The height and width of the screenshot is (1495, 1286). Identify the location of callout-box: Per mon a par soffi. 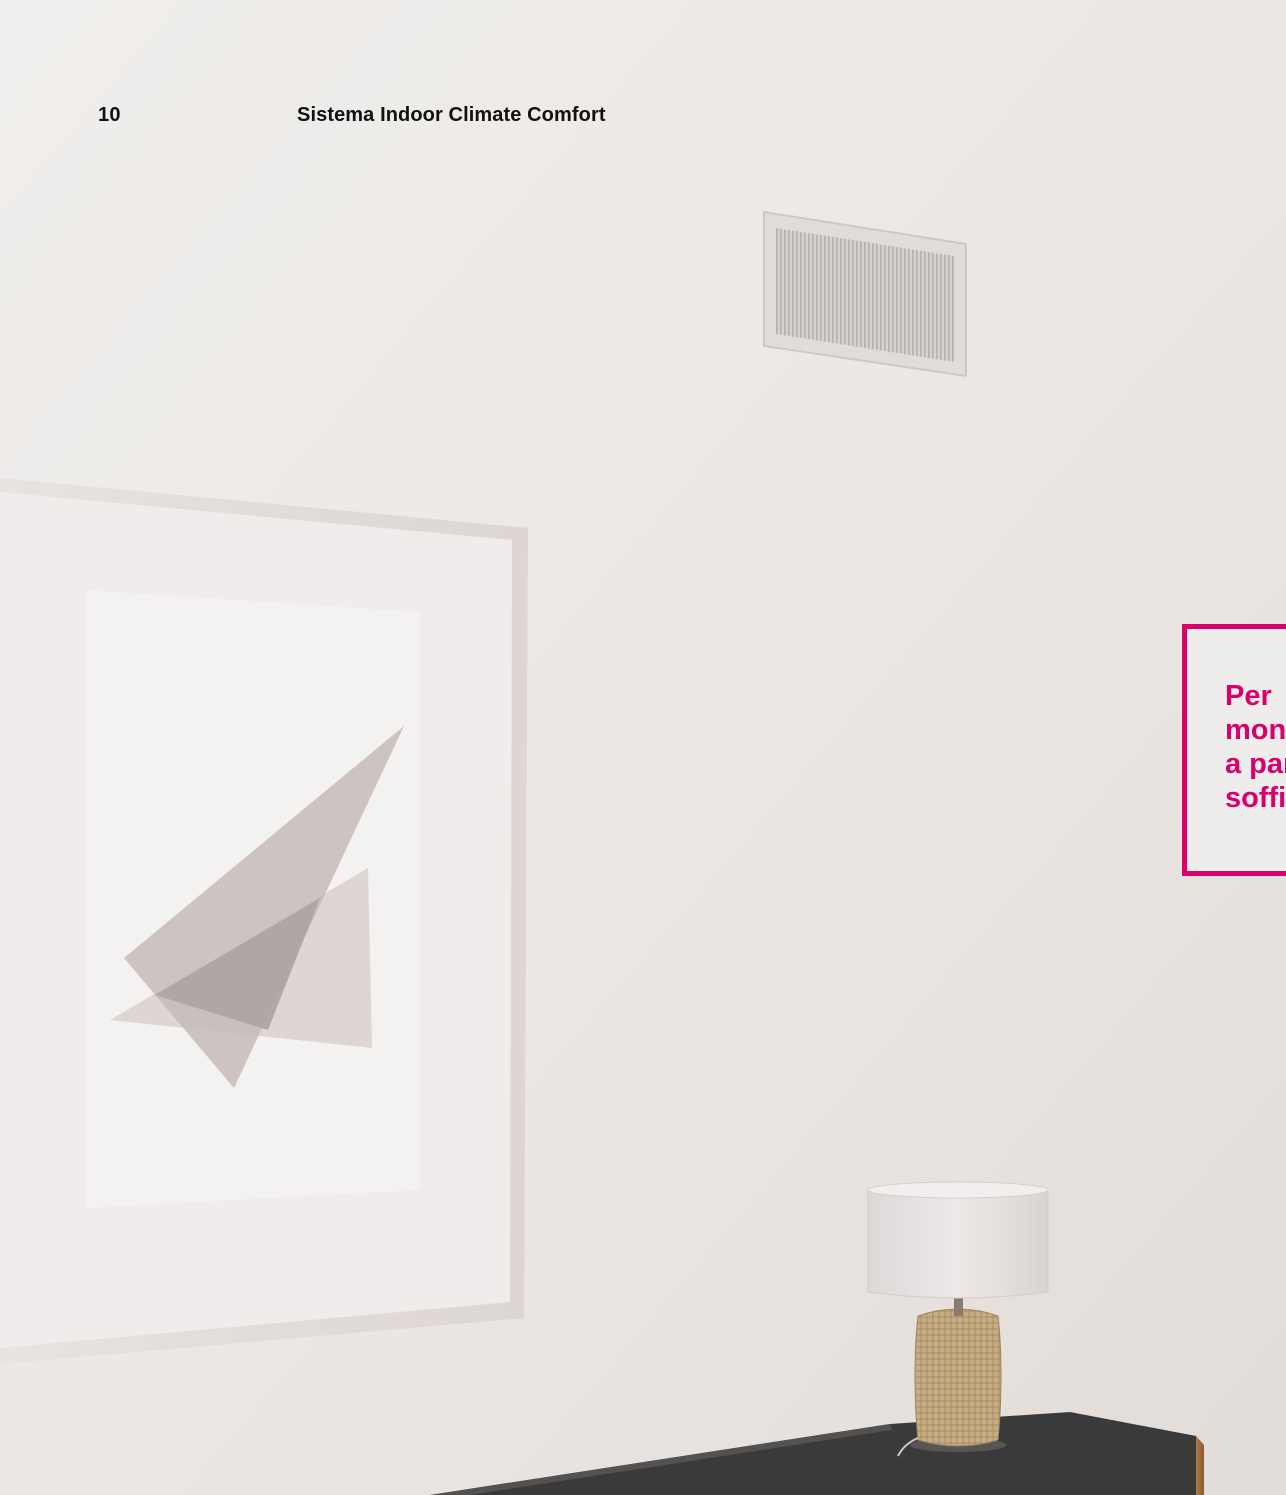
(1234, 750).